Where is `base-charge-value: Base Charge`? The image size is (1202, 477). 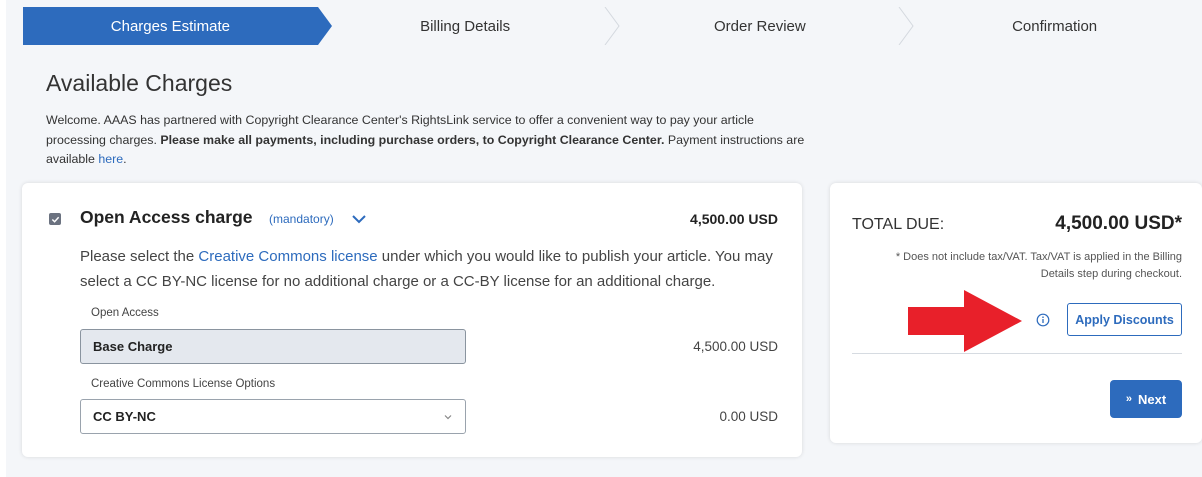 base-charge-value: Base Charge is located at coordinates (133, 346).